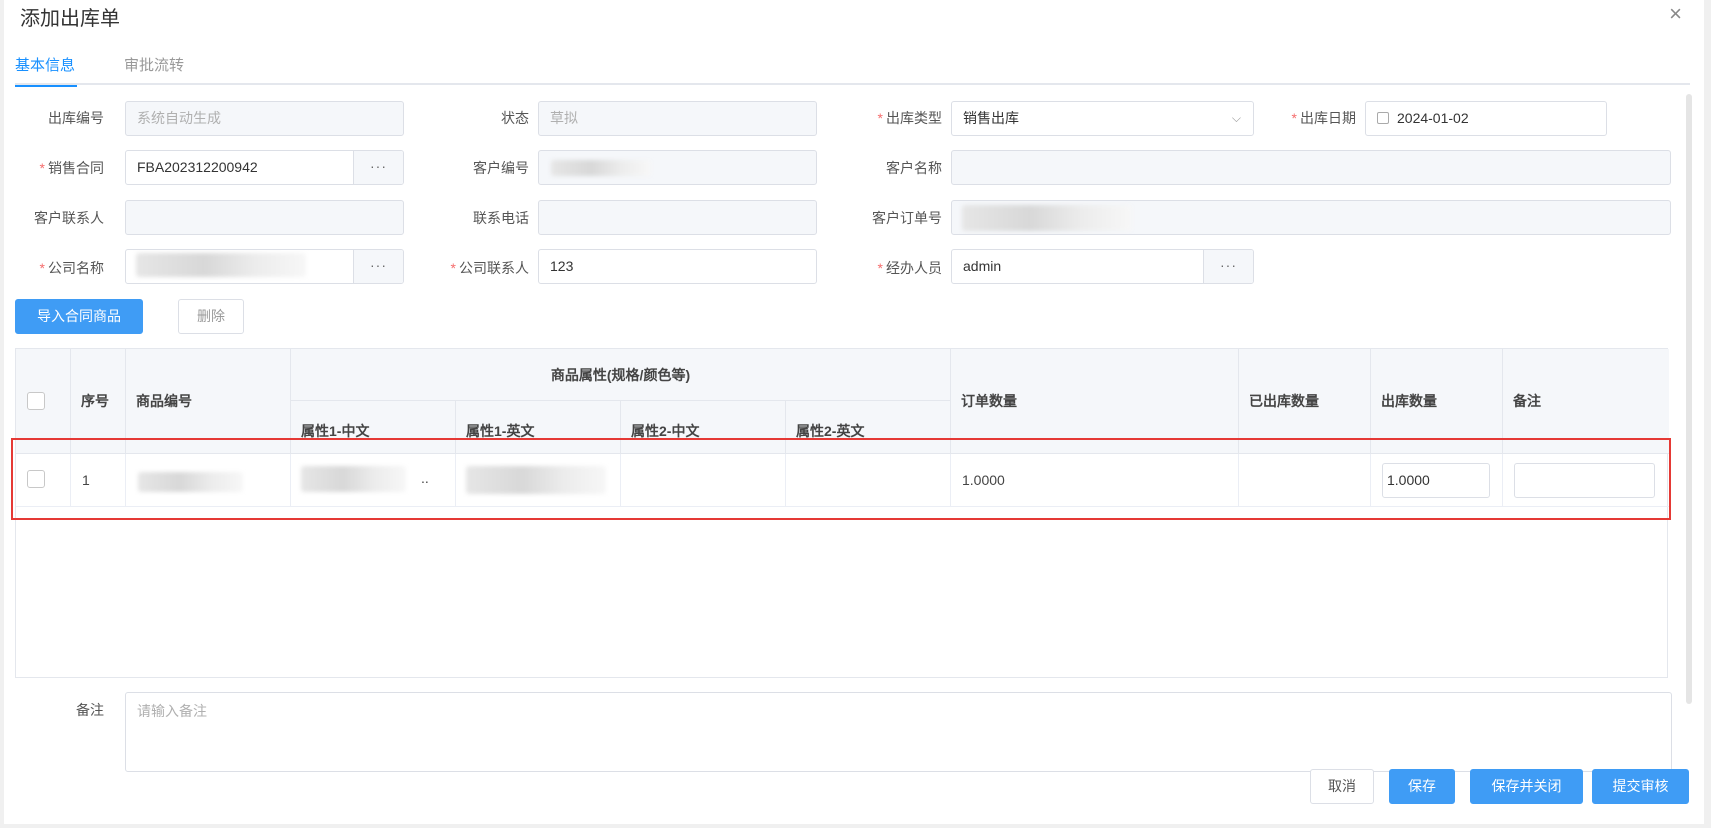  What do you see at coordinates (71, 268) in the screenshot?
I see `company-name-label: * 公司名称` at bounding box center [71, 268].